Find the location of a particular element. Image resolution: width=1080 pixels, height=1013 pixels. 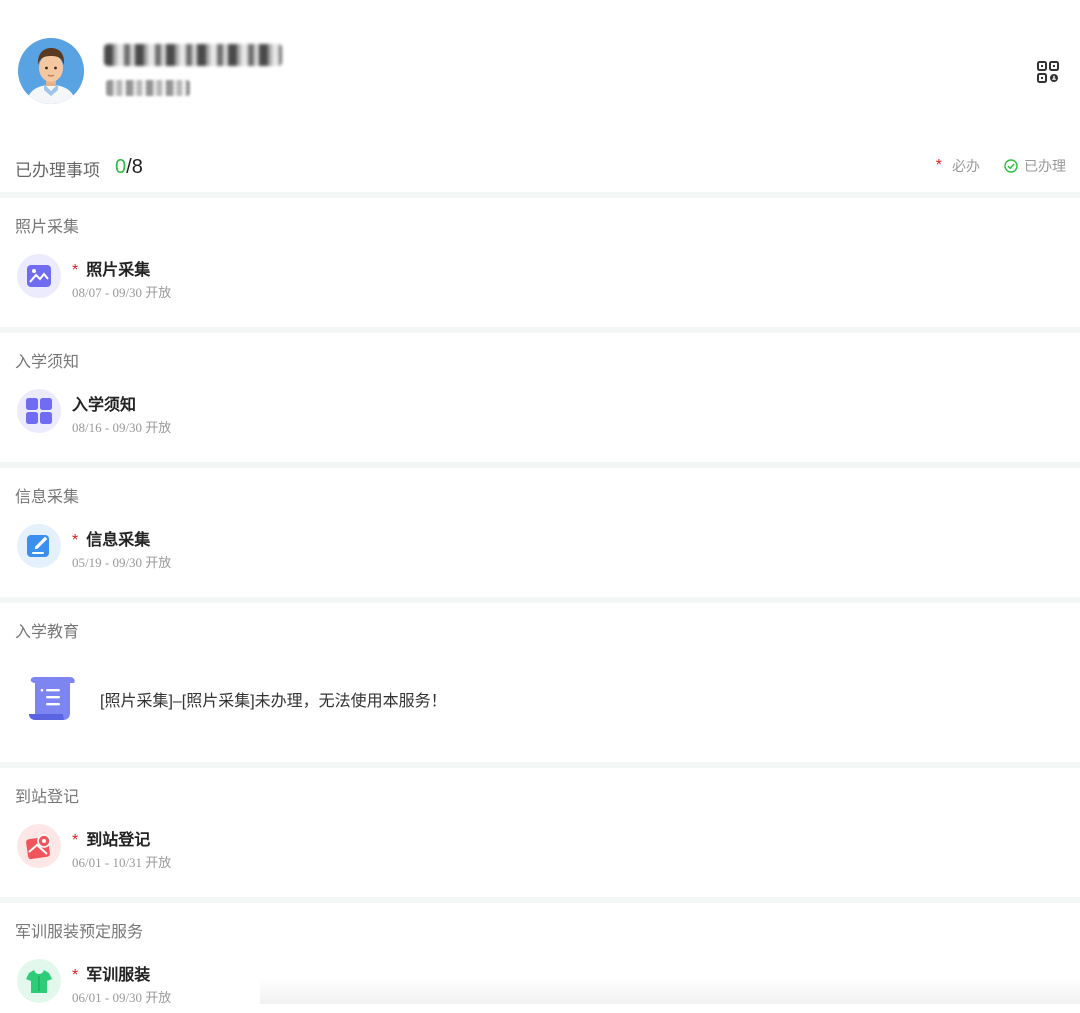

section-photo-collection: 照片采集 * 照片采集 08/07 - 09/30 开放 is located at coordinates (540, 265).